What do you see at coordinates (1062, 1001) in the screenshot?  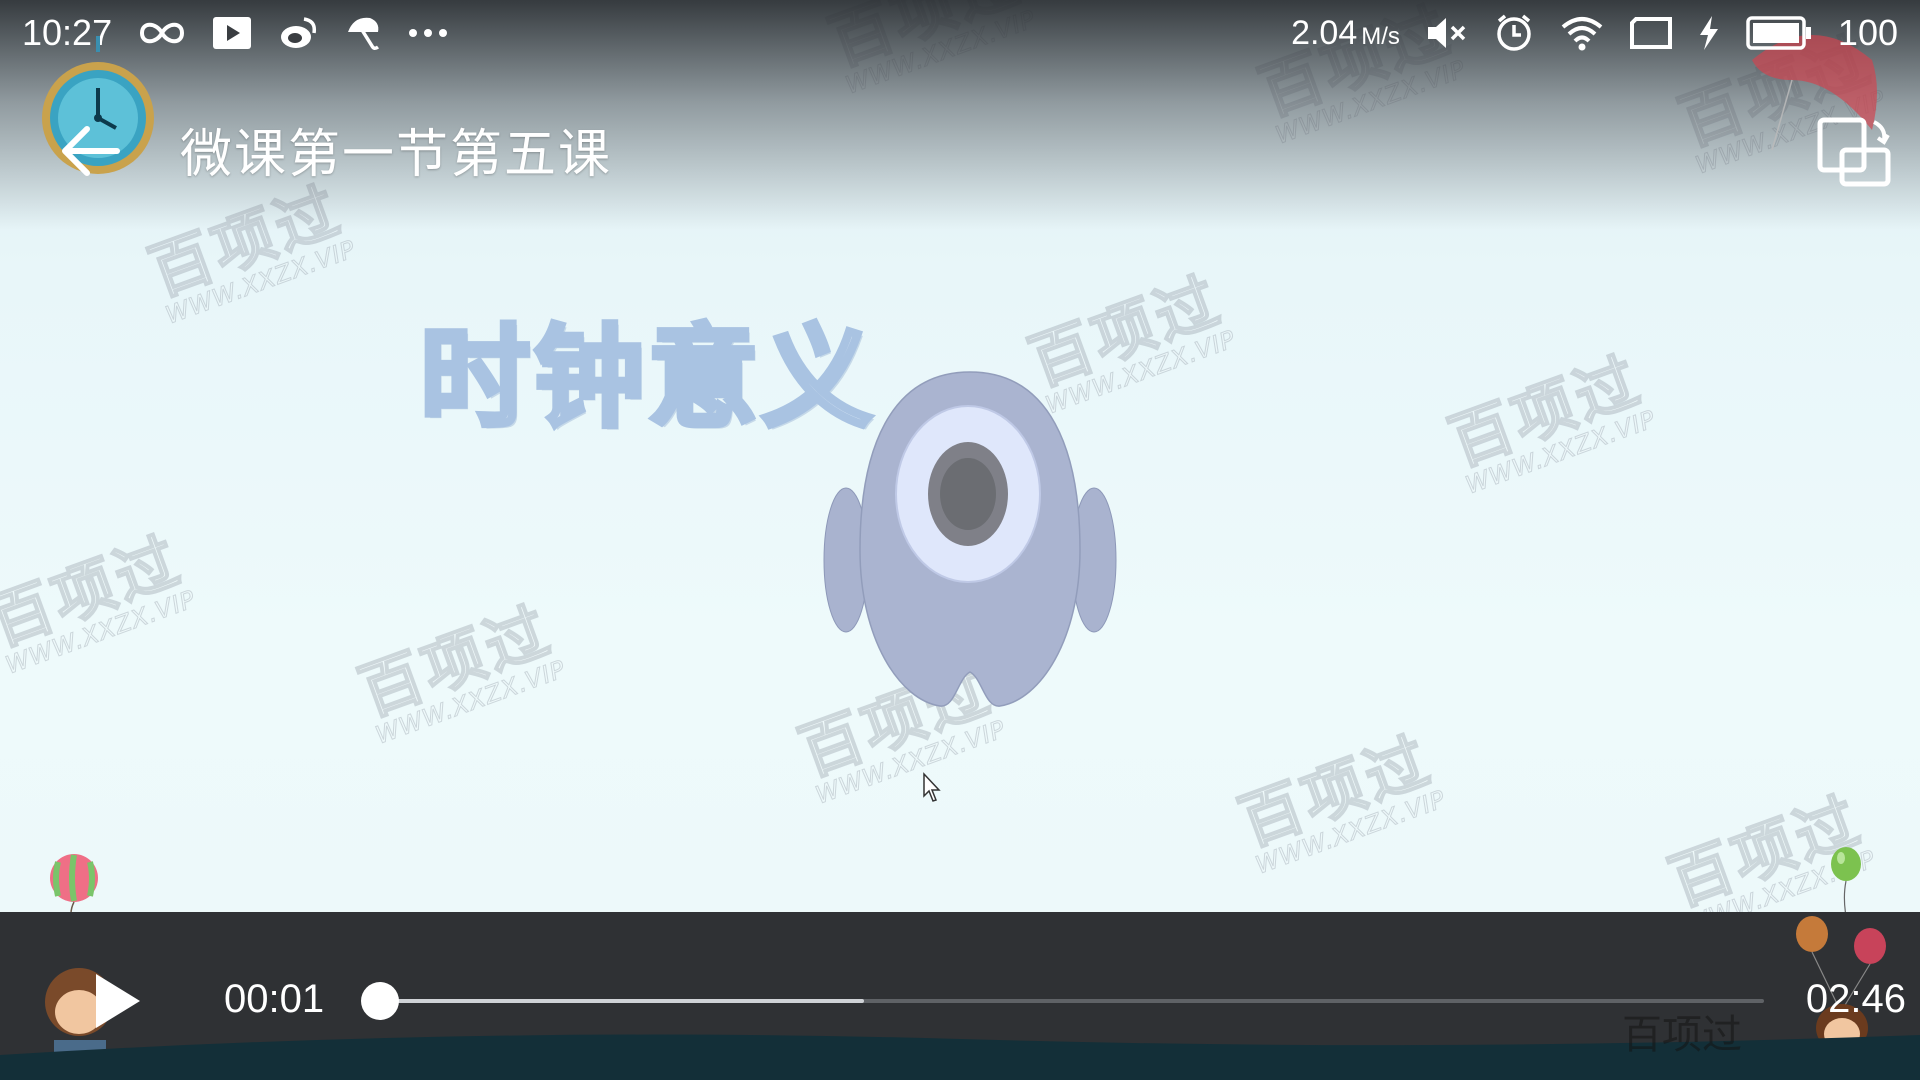 I see `seek-bar` at bounding box center [1062, 1001].